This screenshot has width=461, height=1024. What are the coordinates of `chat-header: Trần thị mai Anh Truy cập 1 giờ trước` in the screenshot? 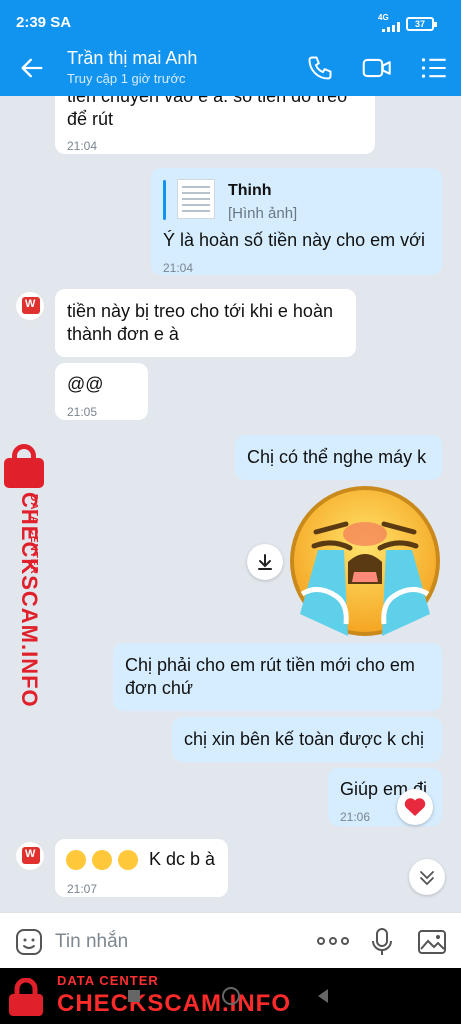 It's located at (230, 68).